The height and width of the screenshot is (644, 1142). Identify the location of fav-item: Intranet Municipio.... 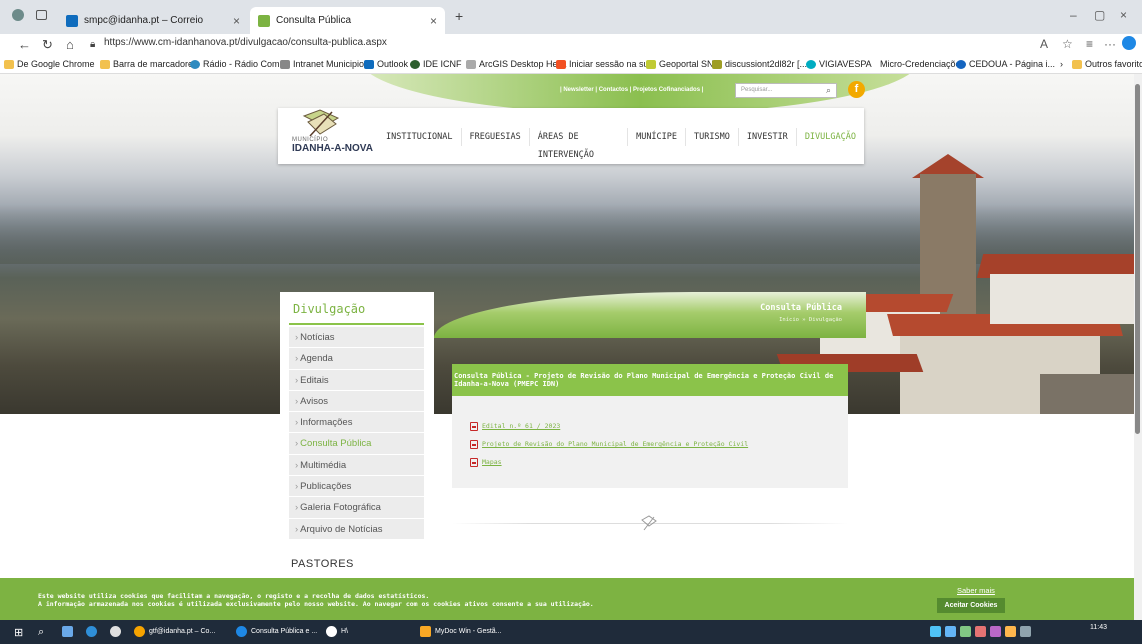
(326, 64).